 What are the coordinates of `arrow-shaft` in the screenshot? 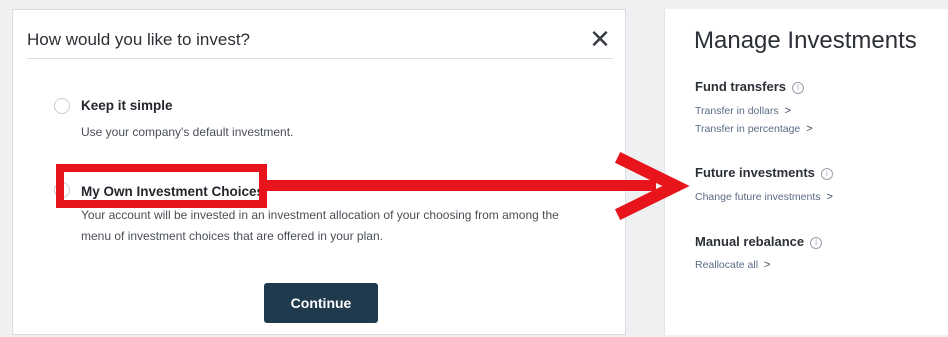 It's located at (461, 185).